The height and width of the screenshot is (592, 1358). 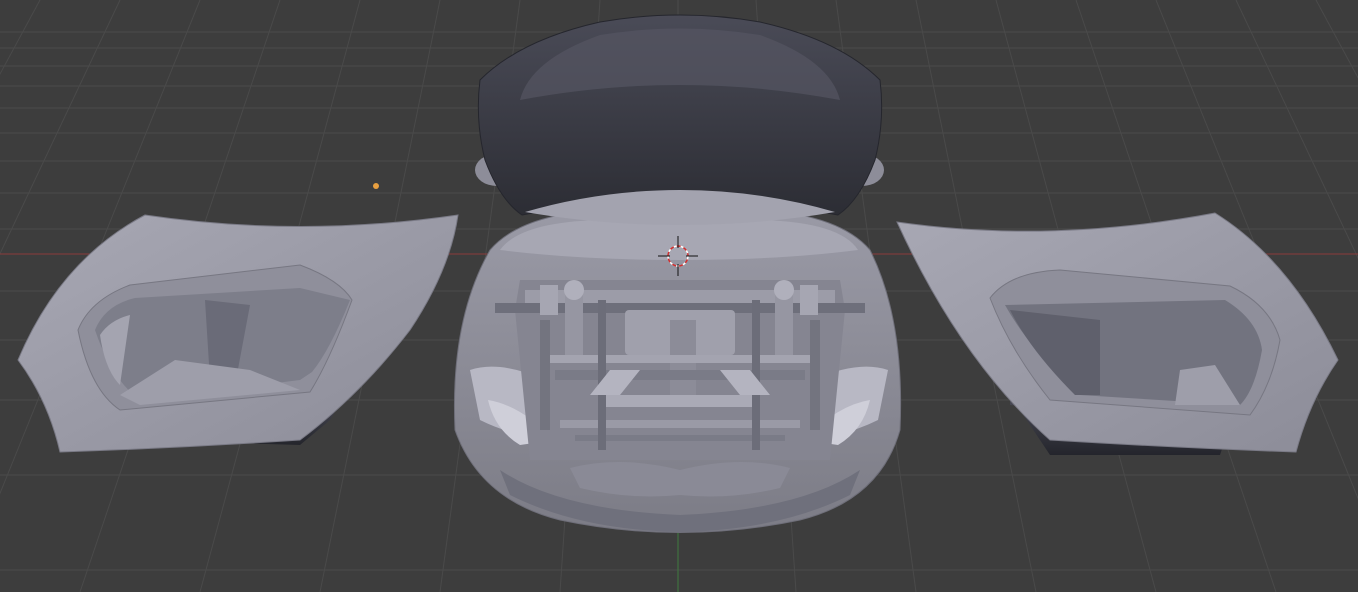 What do you see at coordinates (1117, 333) in the screenshot?
I see `right-hood-panel` at bounding box center [1117, 333].